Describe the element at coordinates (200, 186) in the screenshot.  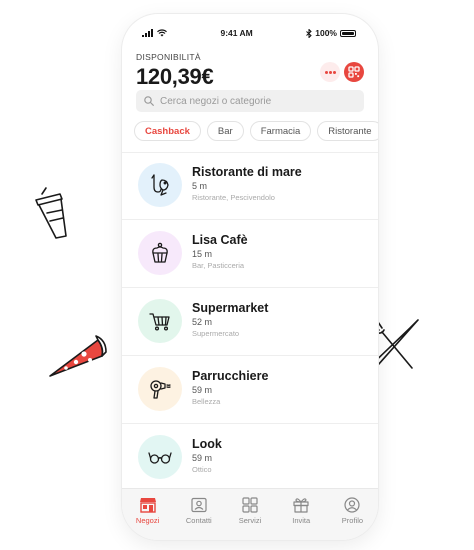
I see `store-distance: 5 m` at that location.